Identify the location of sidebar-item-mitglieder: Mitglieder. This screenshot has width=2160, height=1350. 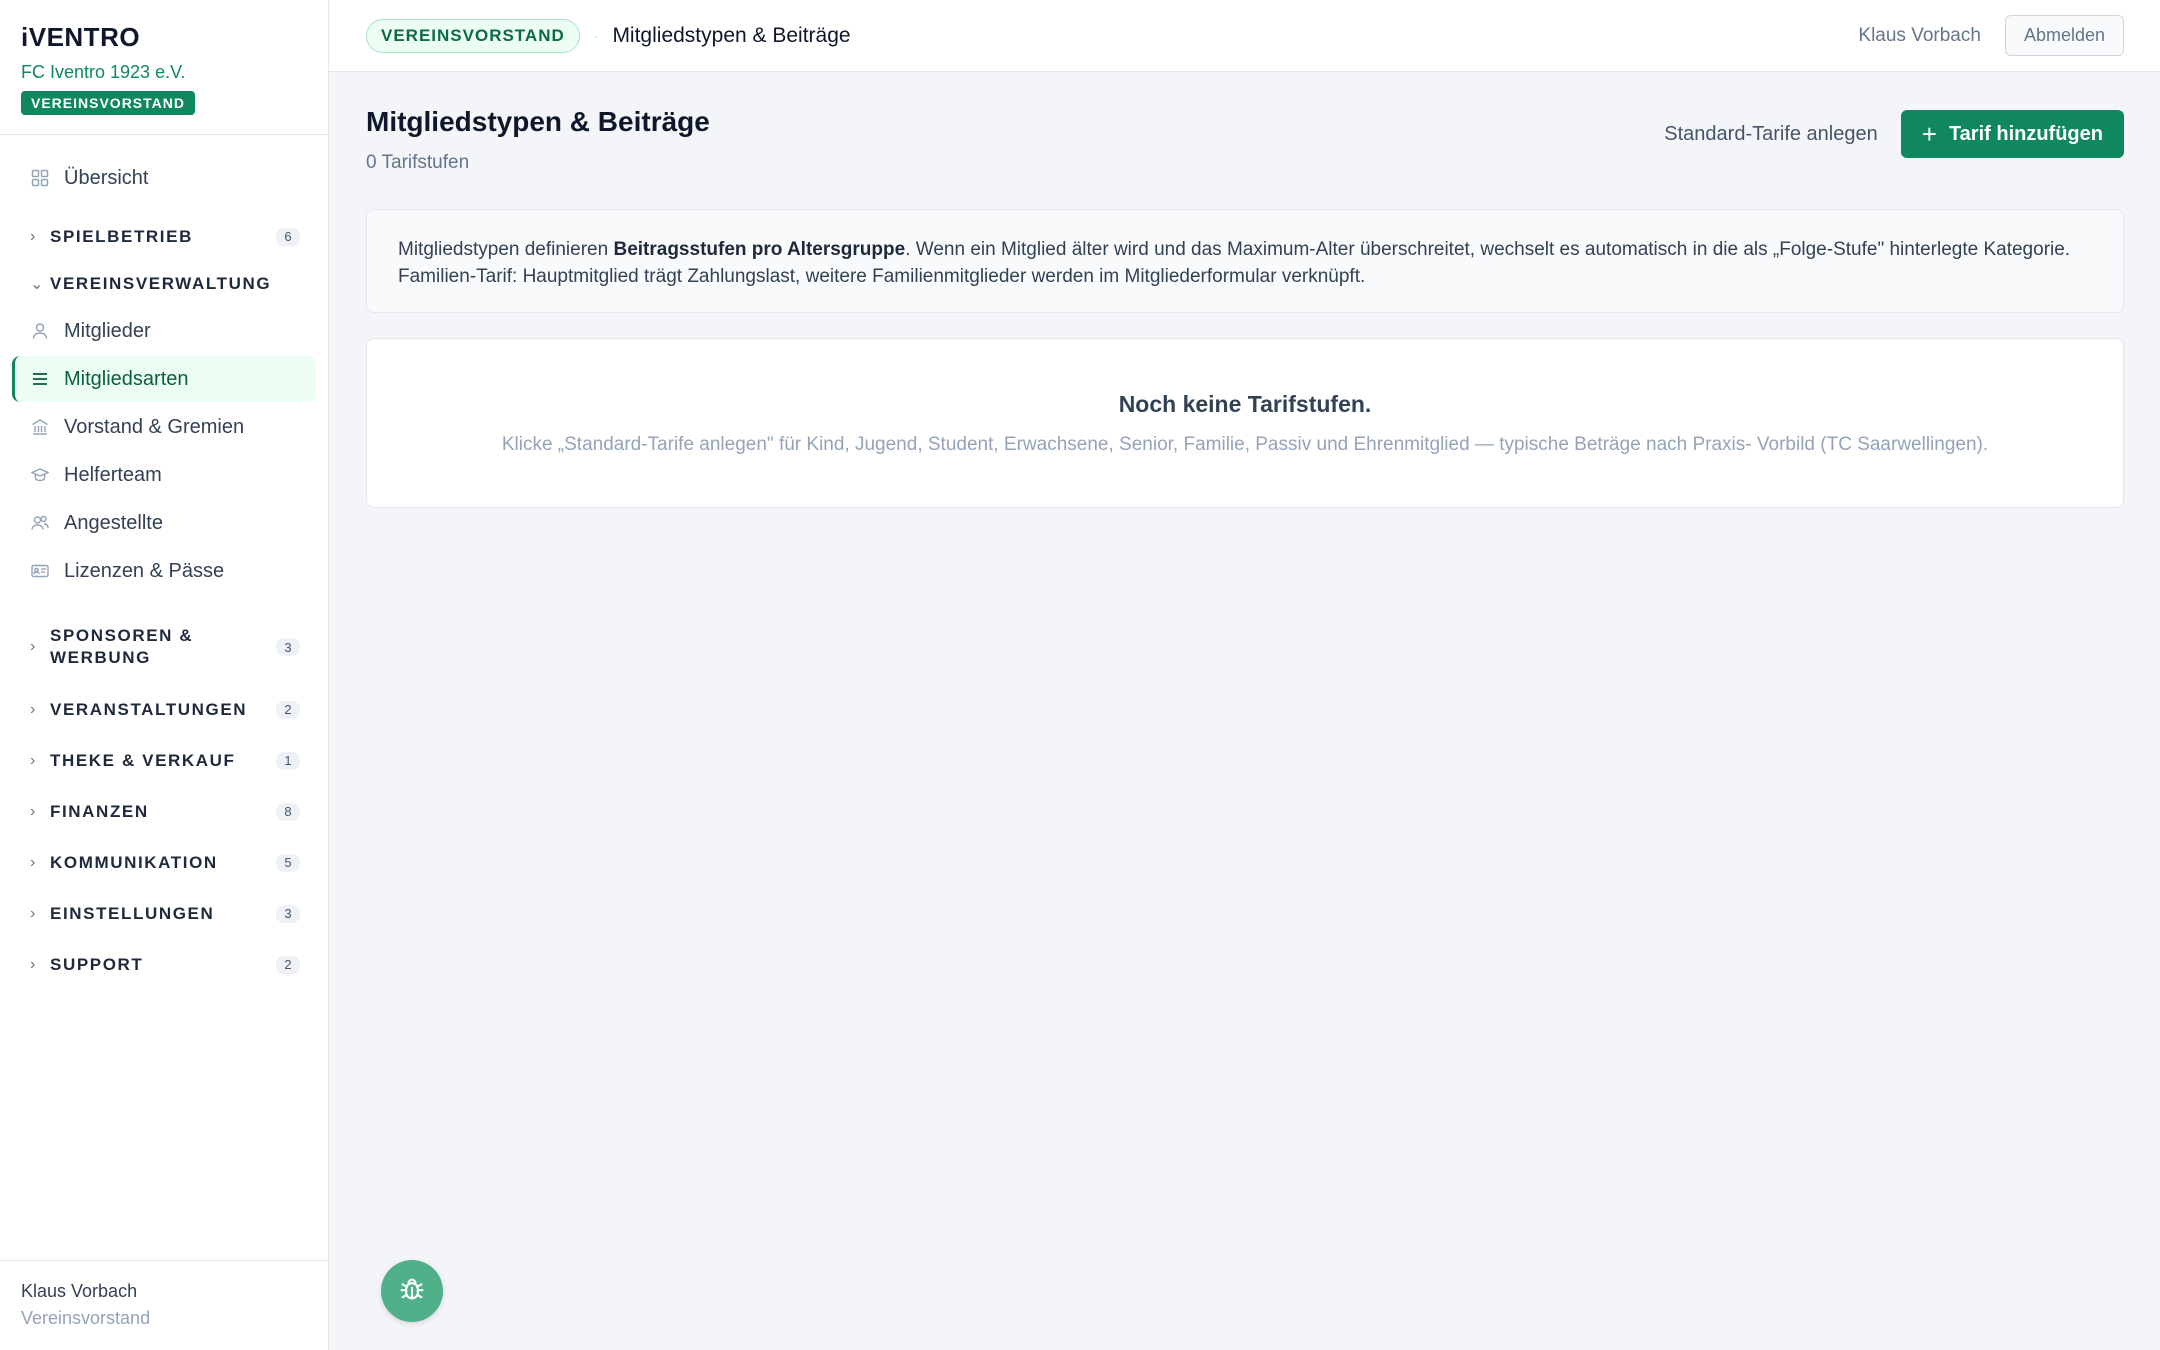
(164, 331).